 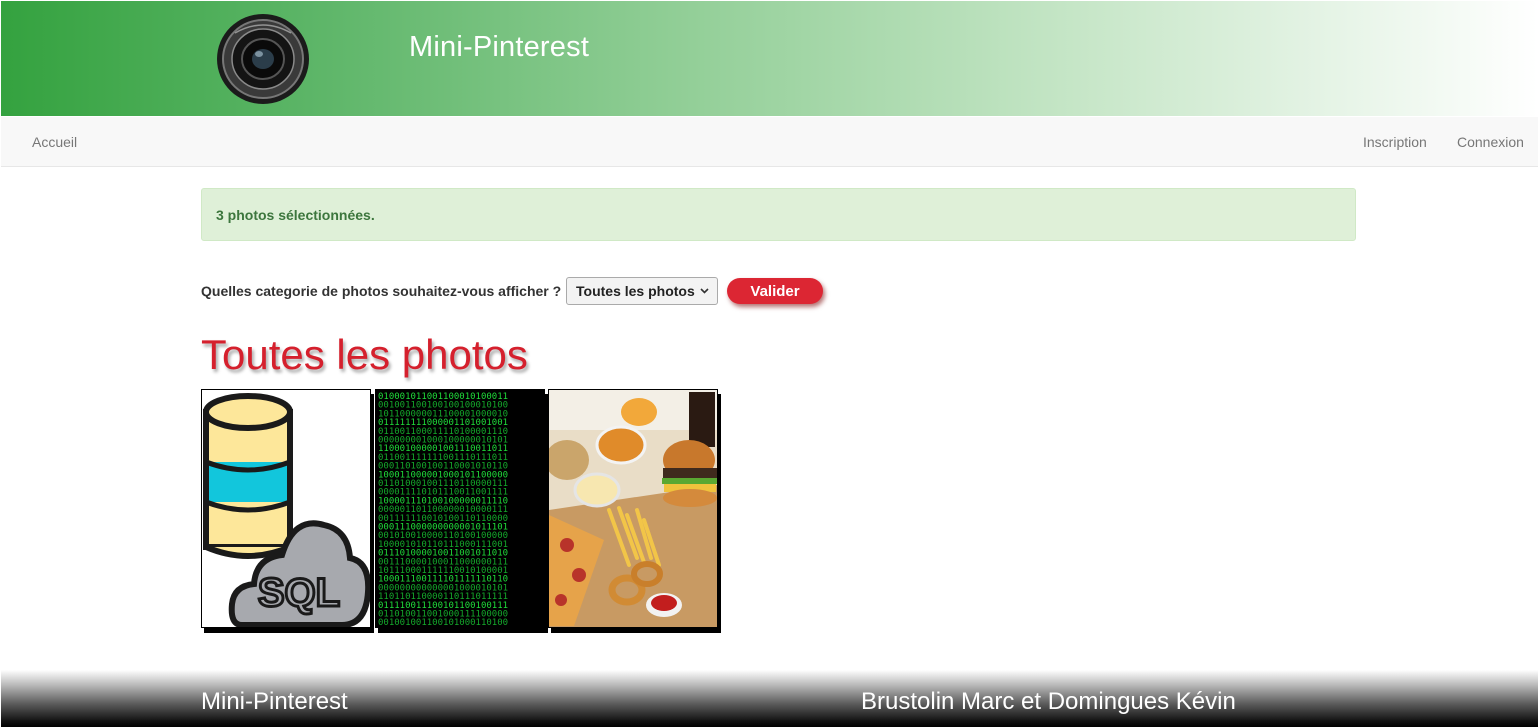 I want to click on chevron-down-icon, so click(x=704, y=291).